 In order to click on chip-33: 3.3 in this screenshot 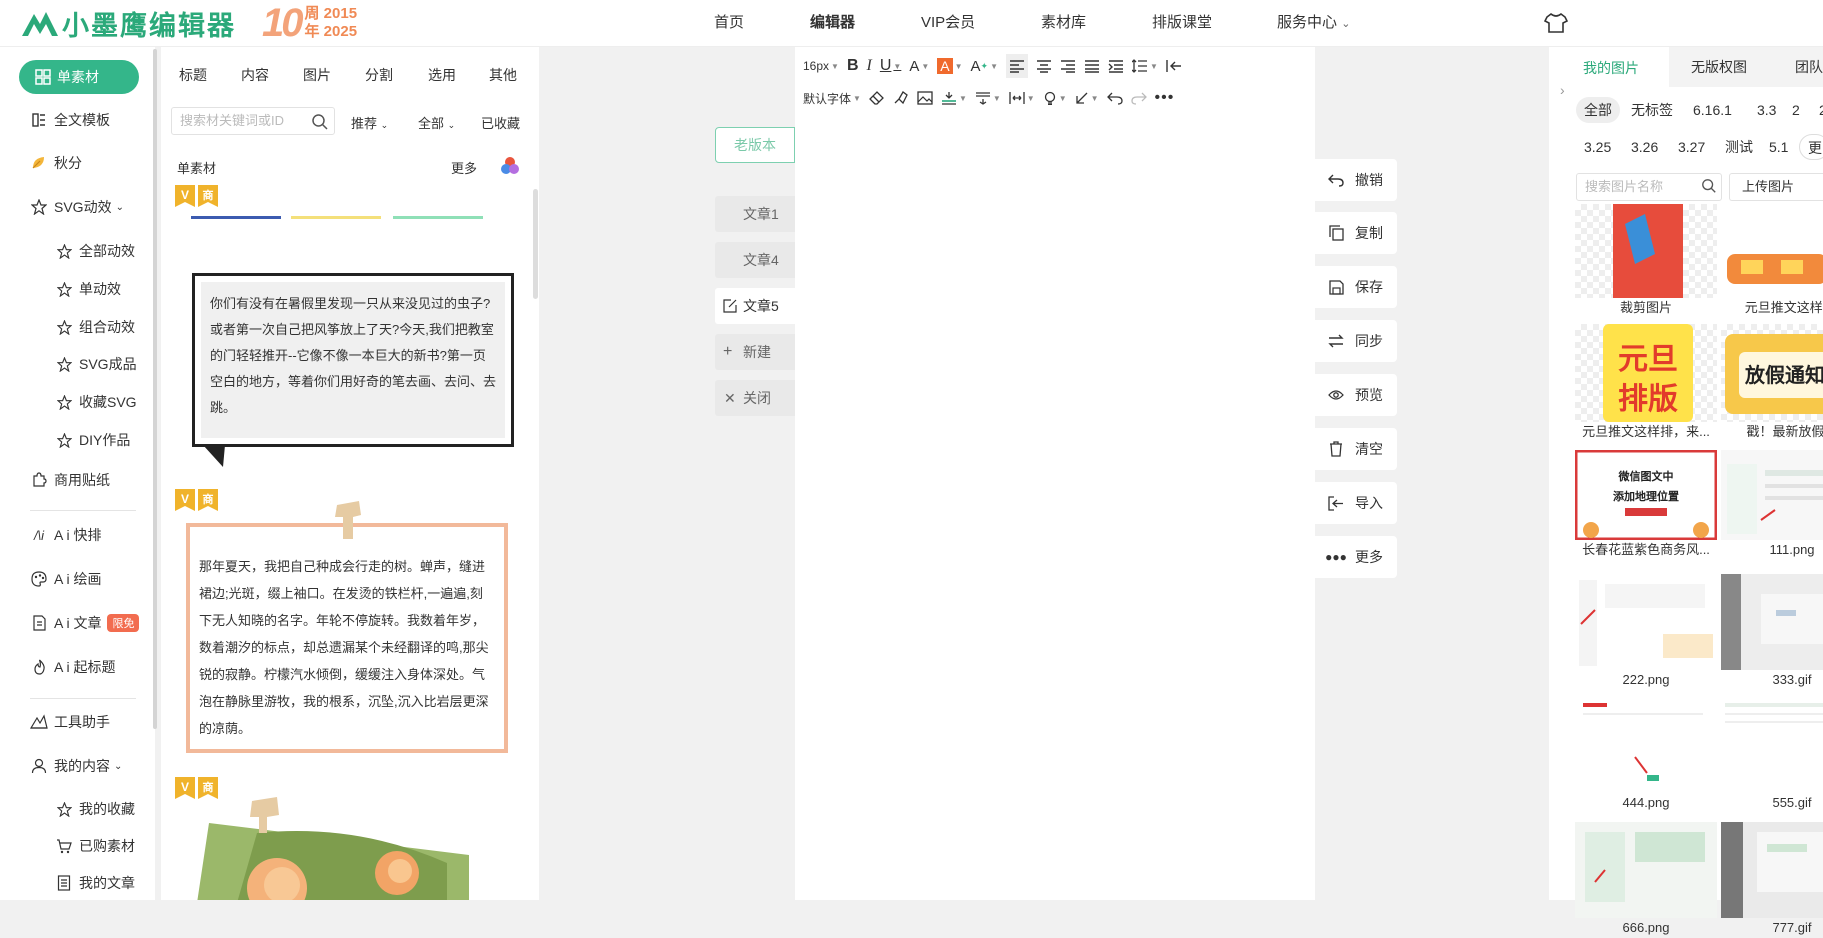, I will do `click(1766, 110)`.